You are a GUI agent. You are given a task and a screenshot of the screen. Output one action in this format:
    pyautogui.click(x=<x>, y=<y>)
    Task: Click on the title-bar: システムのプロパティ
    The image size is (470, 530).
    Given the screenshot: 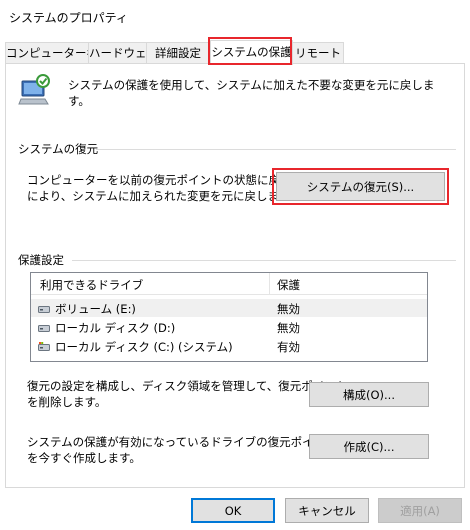 What is the action you would take?
    pyautogui.click(x=235, y=16)
    